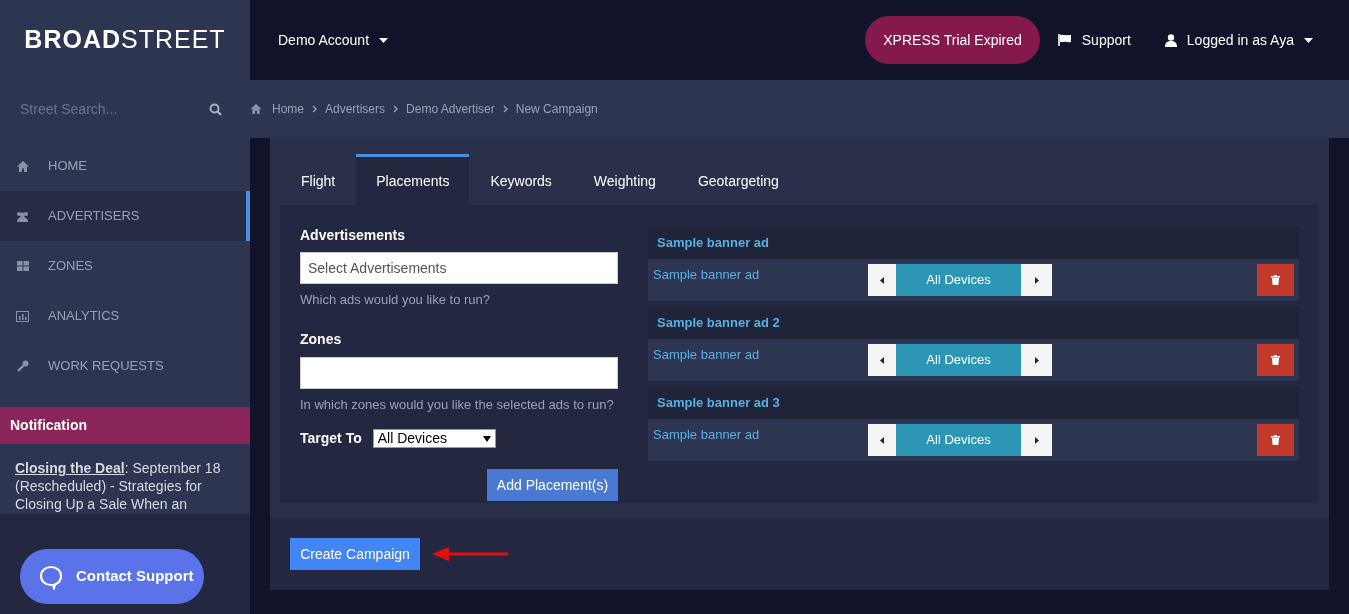 The width and height of the screenshot is (1349, 614). What do you see at coordinates (457, 404) in the screenshot?
I see `help-text: In which zones would you like the selected ads to run?` at bounding box center [457, 404].